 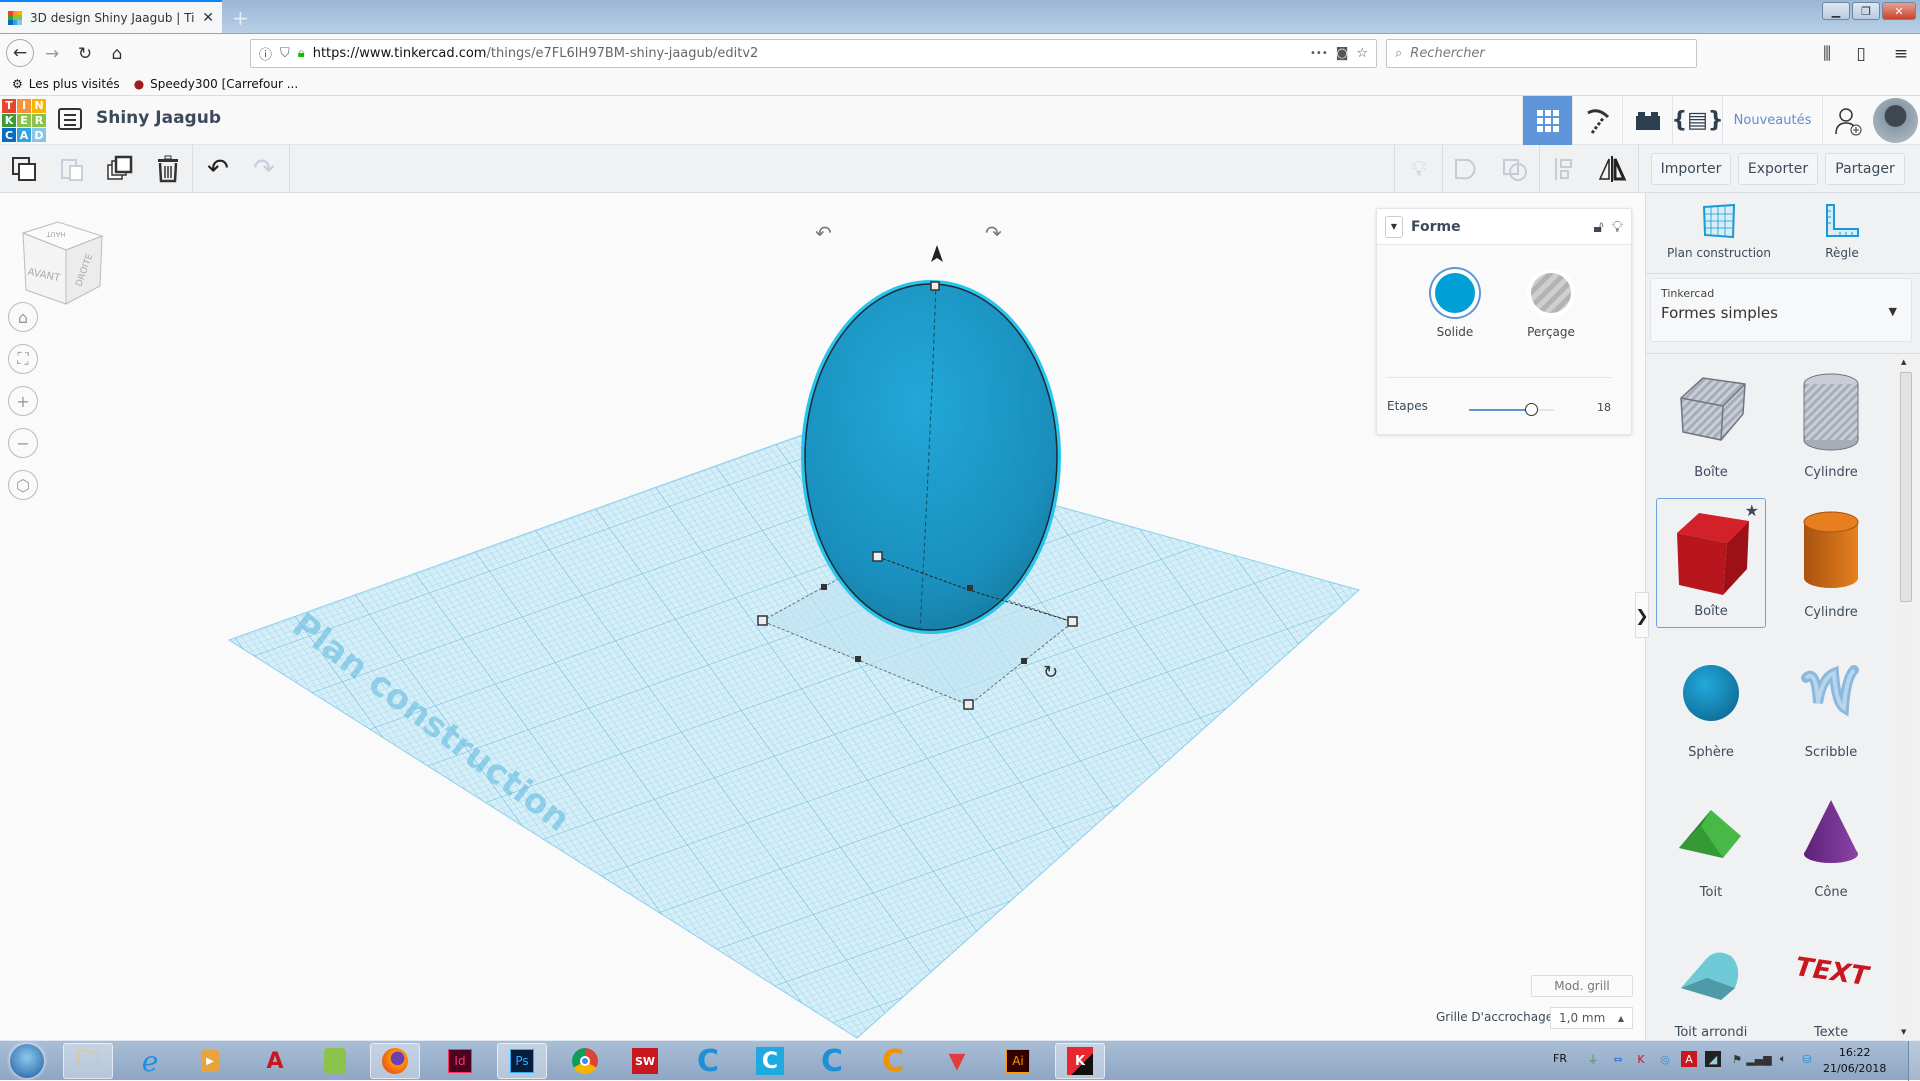 I want to click on hole-swatch, so click(x=1551, y=293).